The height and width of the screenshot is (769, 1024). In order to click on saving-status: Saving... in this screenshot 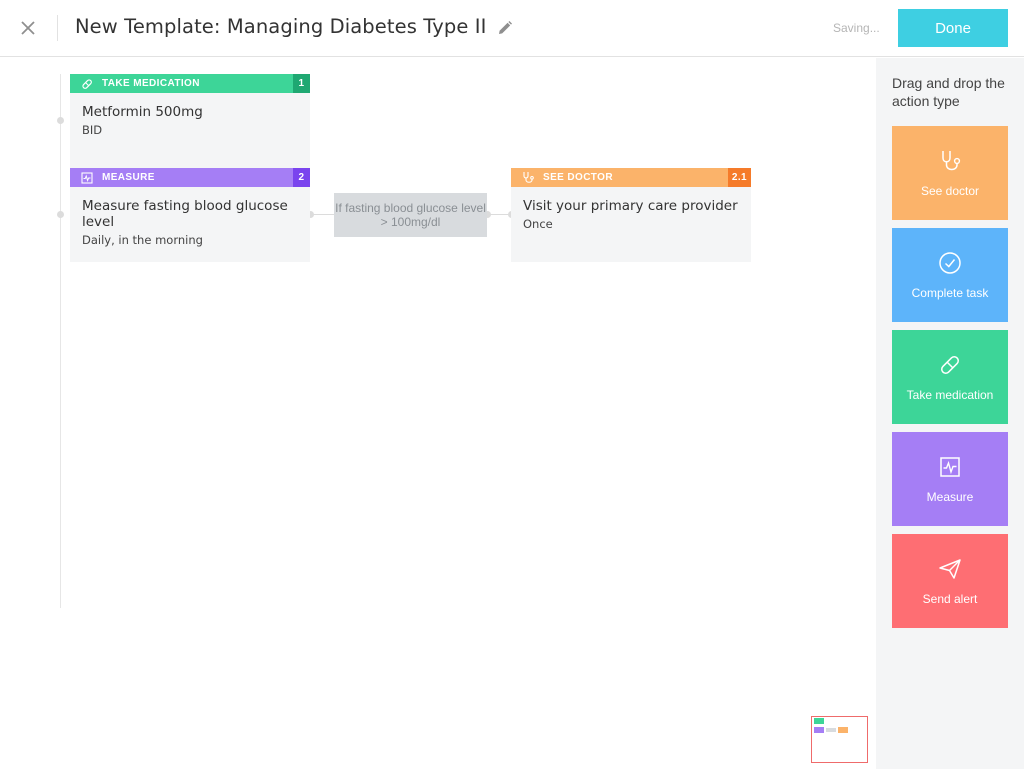, I will do `click(856, 28)`.